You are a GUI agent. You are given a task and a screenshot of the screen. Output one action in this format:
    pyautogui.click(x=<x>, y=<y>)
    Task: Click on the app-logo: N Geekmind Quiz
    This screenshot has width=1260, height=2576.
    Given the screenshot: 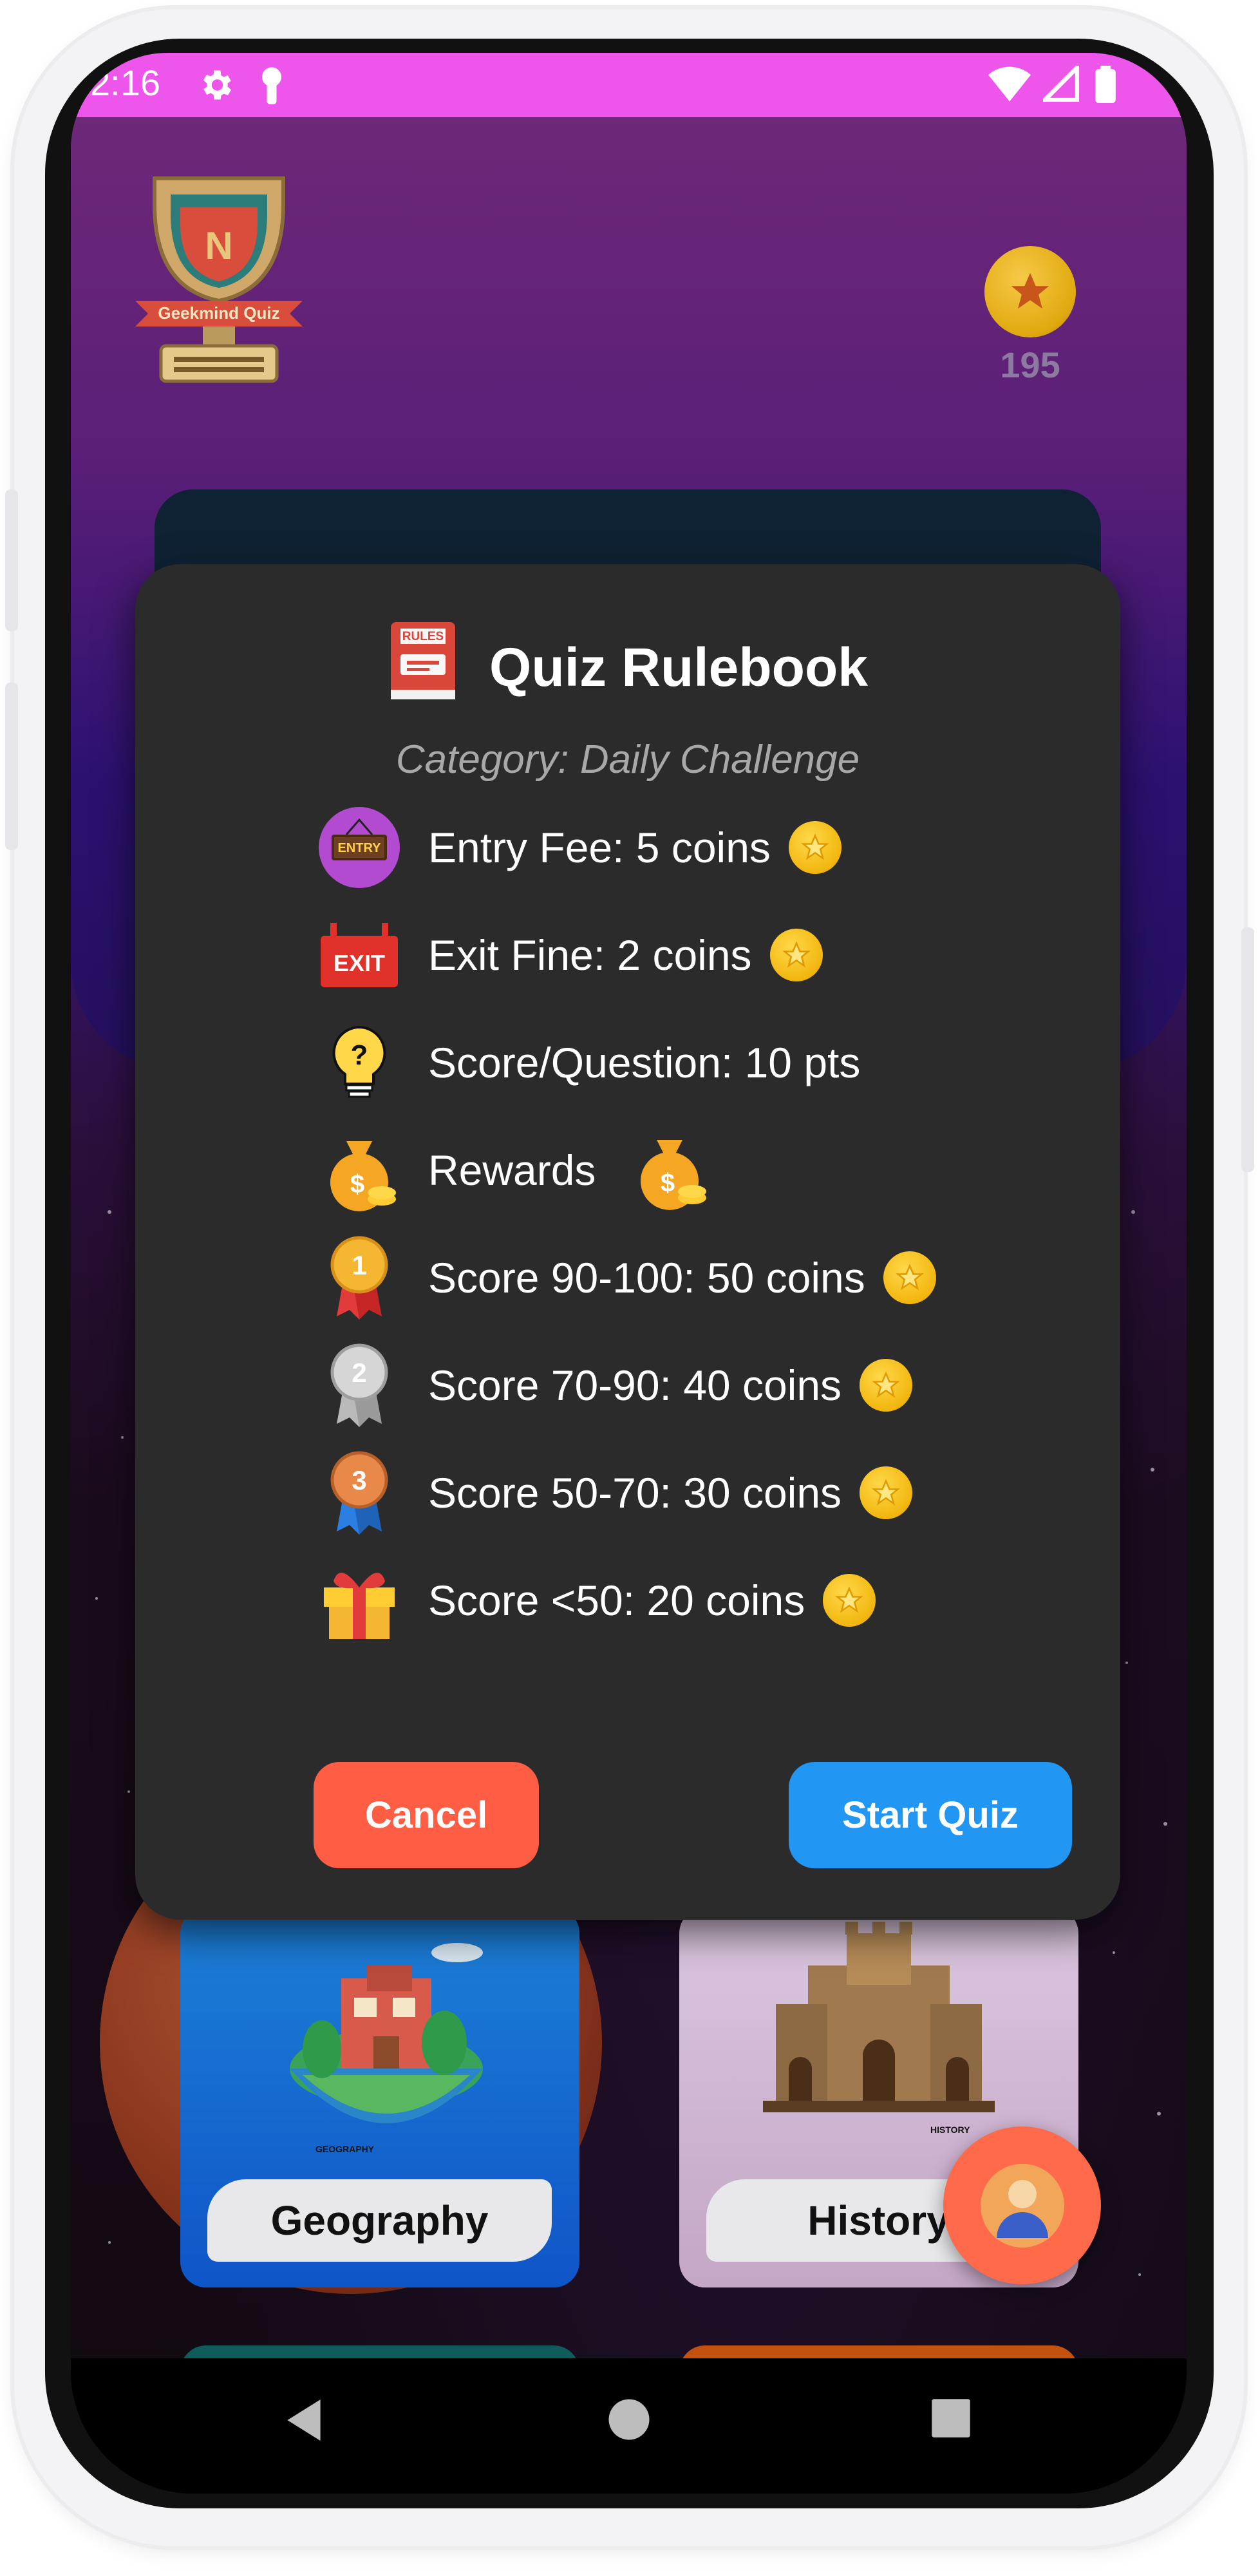 What is the action you would take?
    pyautogui.click(x=219, y=278)
    